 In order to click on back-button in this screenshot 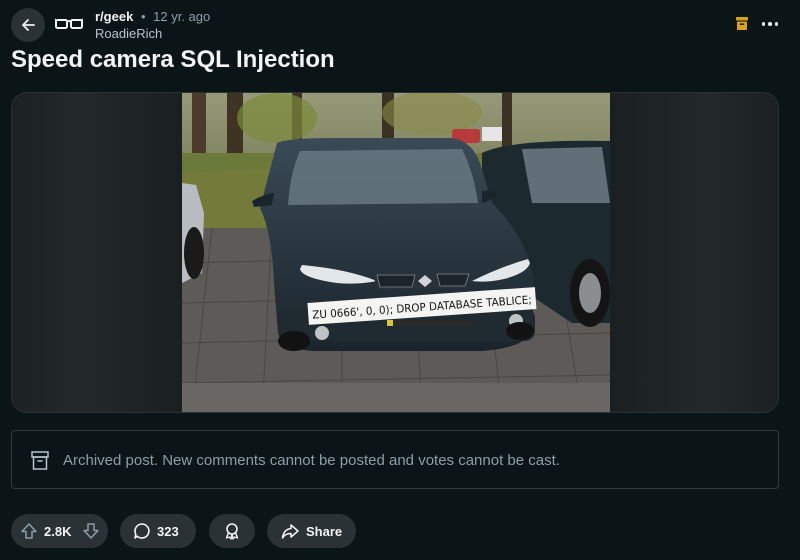, I will do `click(28, 25)`.